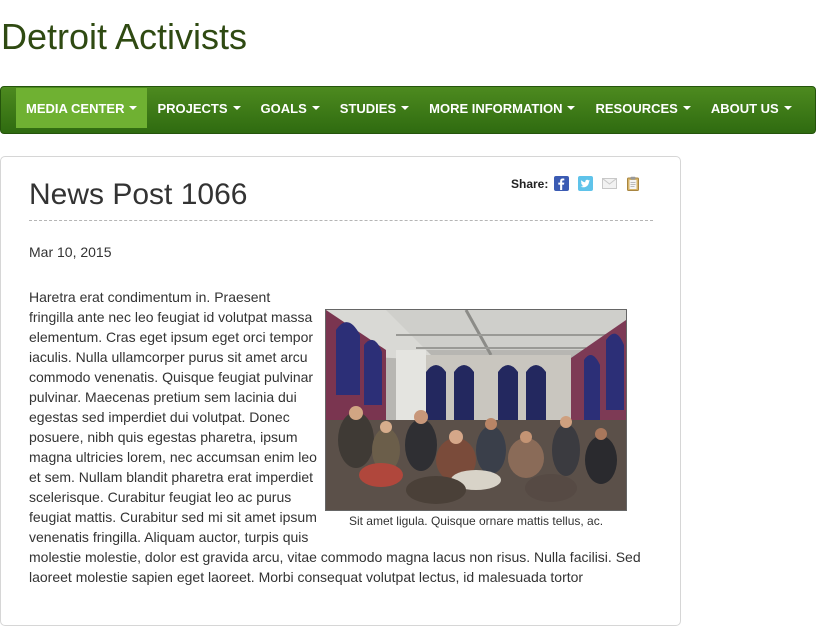 The image size is (834, 626). Describe the element at coordinates (586, 183) in the screenshot. I see `twitter-icon` at that location.